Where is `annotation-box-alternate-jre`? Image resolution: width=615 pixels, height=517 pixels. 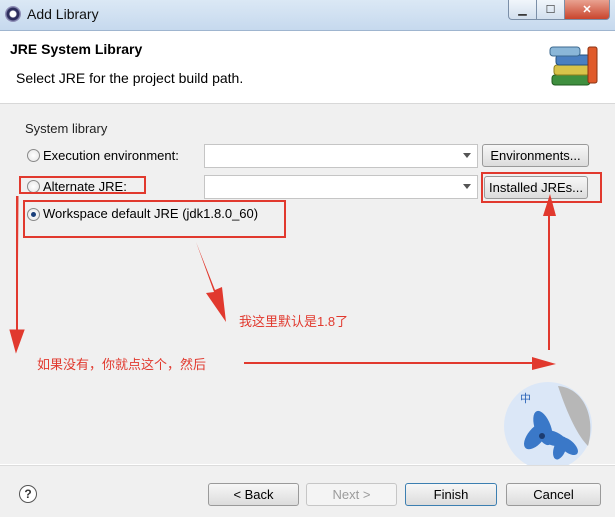 annotation-box-alternate-jre is located at coordinates (82, 185).